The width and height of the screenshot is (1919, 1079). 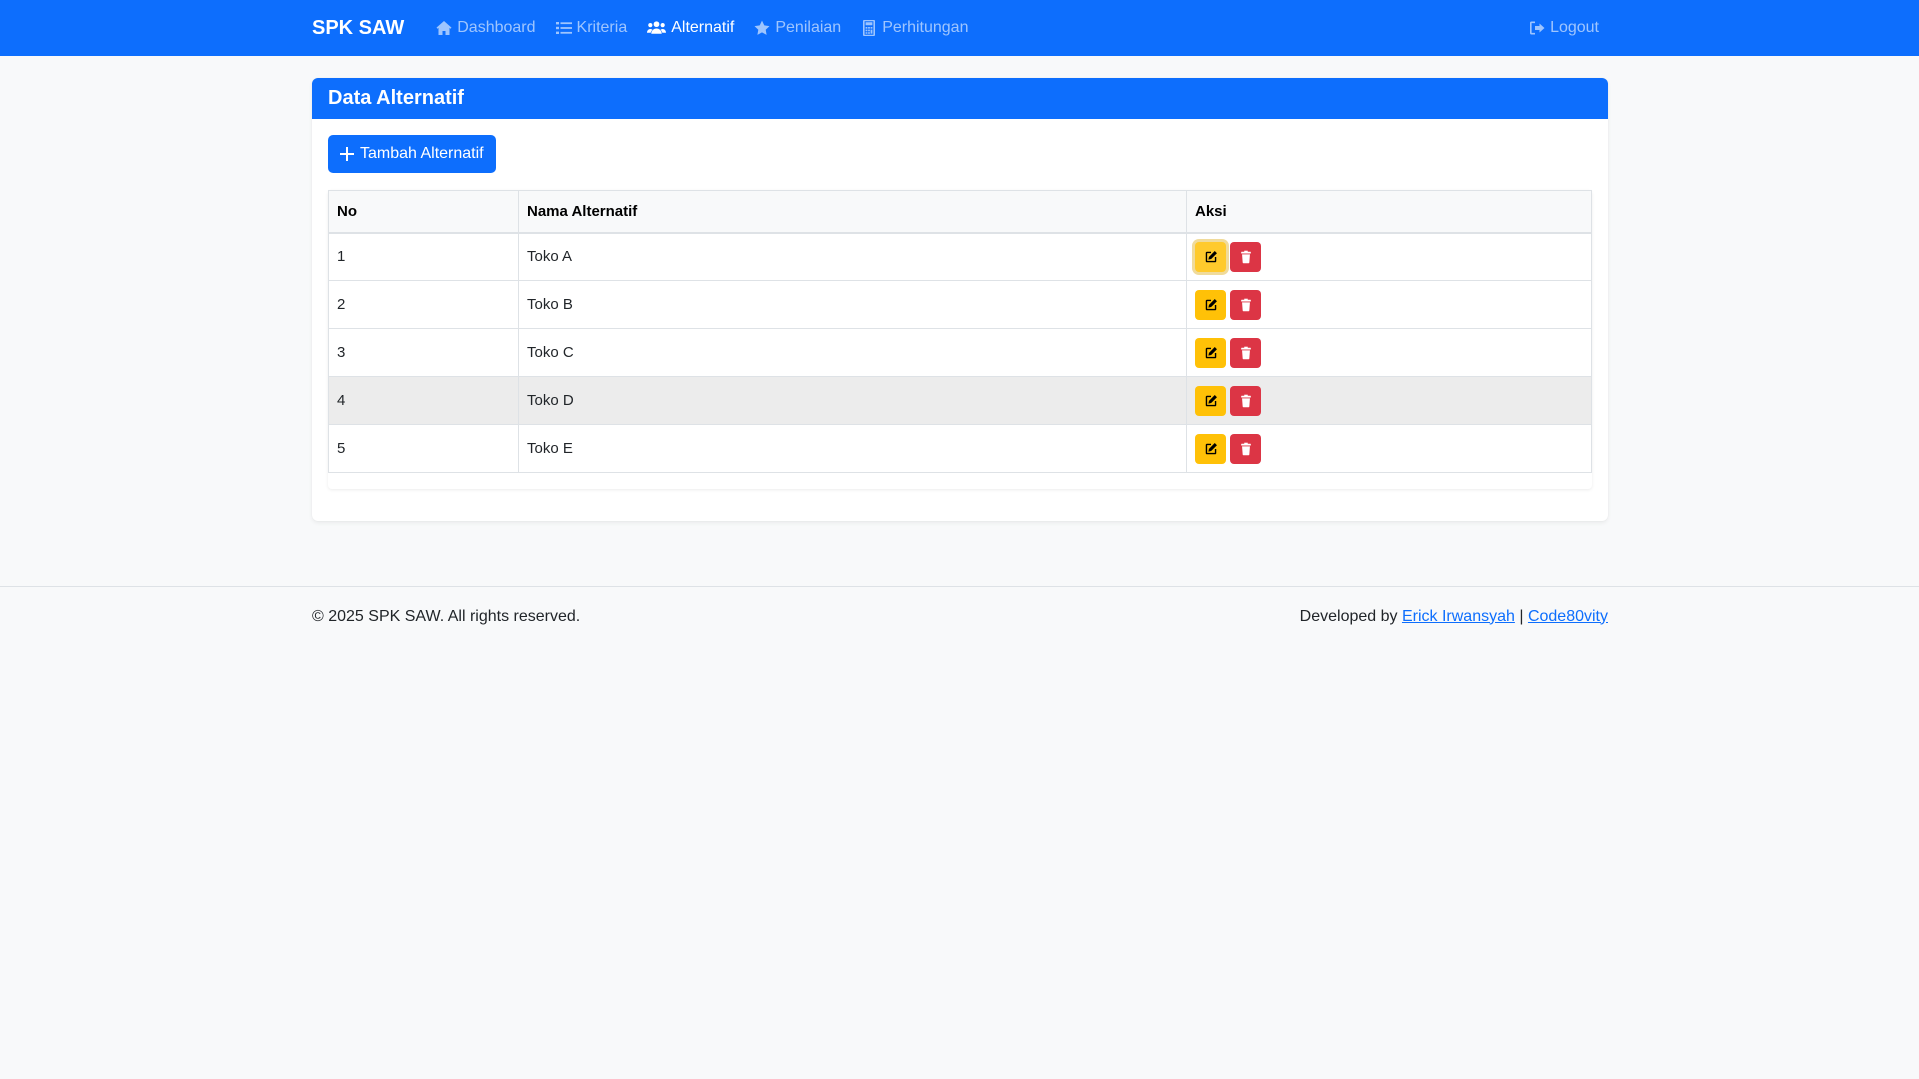 I want to click on cell-nama: Toko E, so click(x=852, y=448).